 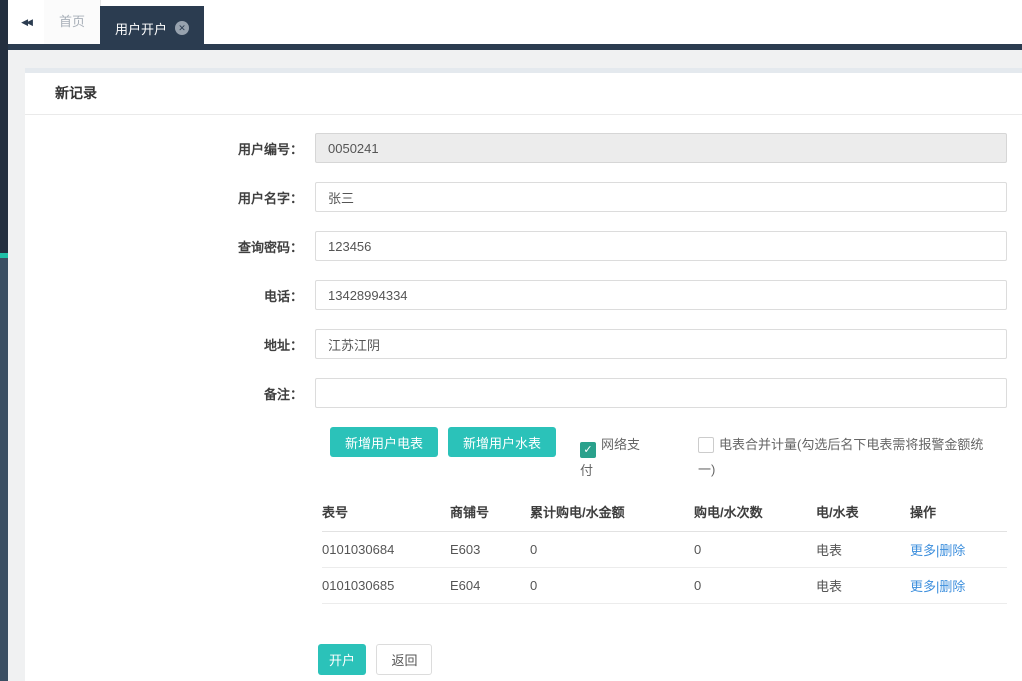 I want to click on return-button: 返回, so click(x=404, y=659).